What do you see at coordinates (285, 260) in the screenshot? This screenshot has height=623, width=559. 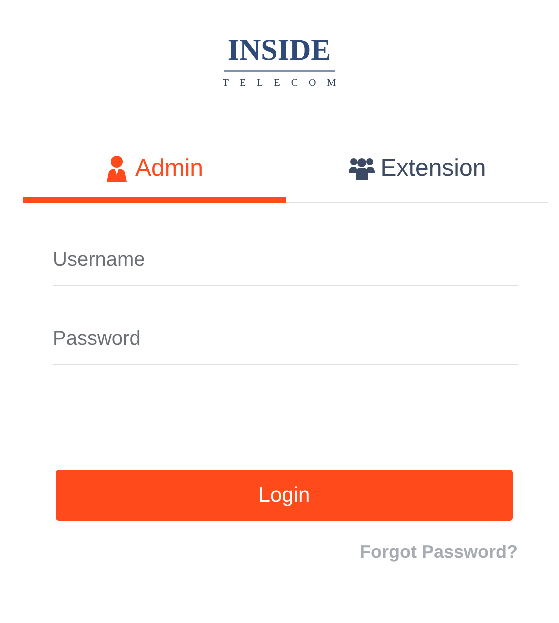 I see `input-field: Username` at bounding box center [285, 260].